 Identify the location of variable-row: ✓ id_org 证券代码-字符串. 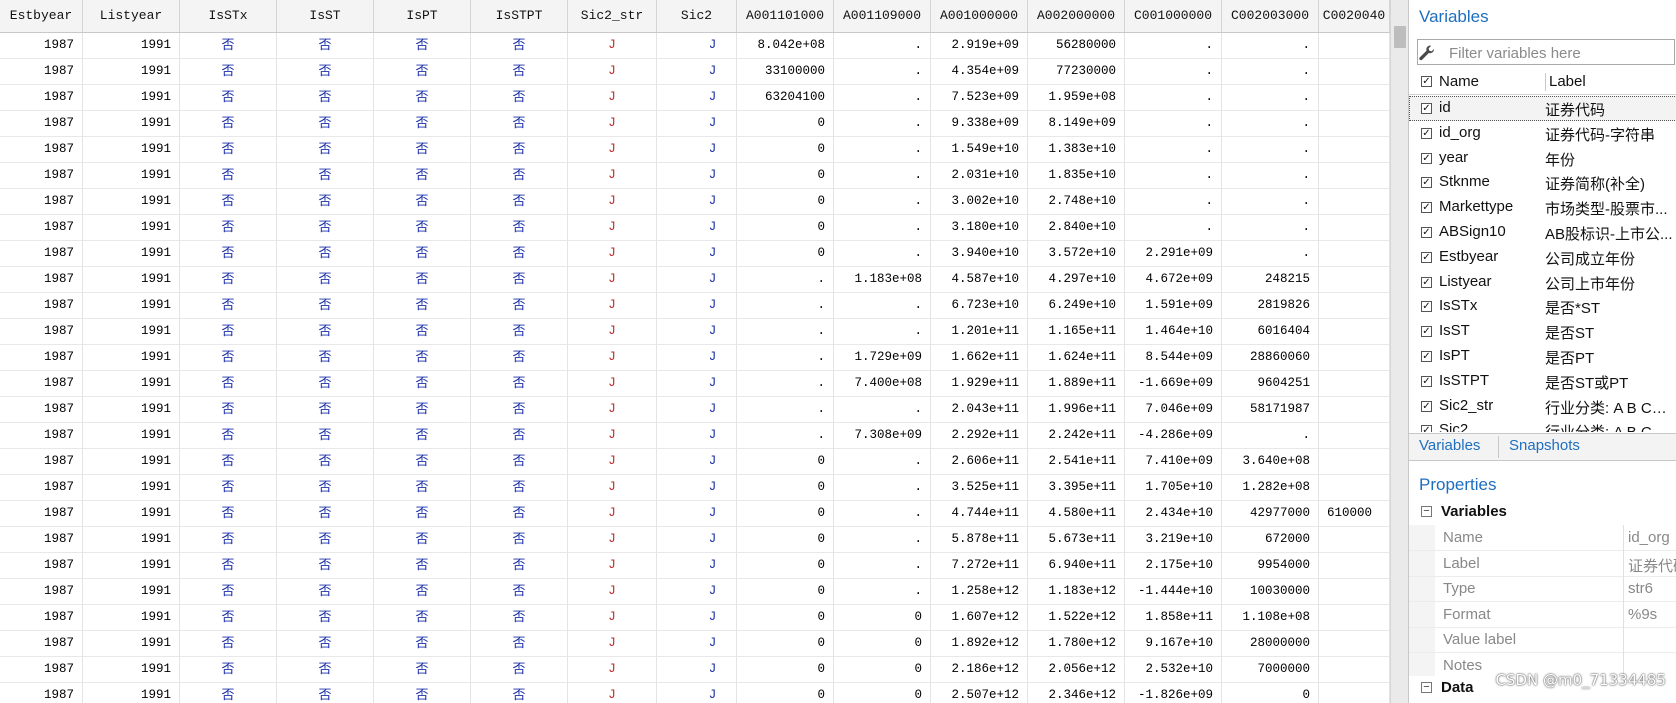
(1542, 133).